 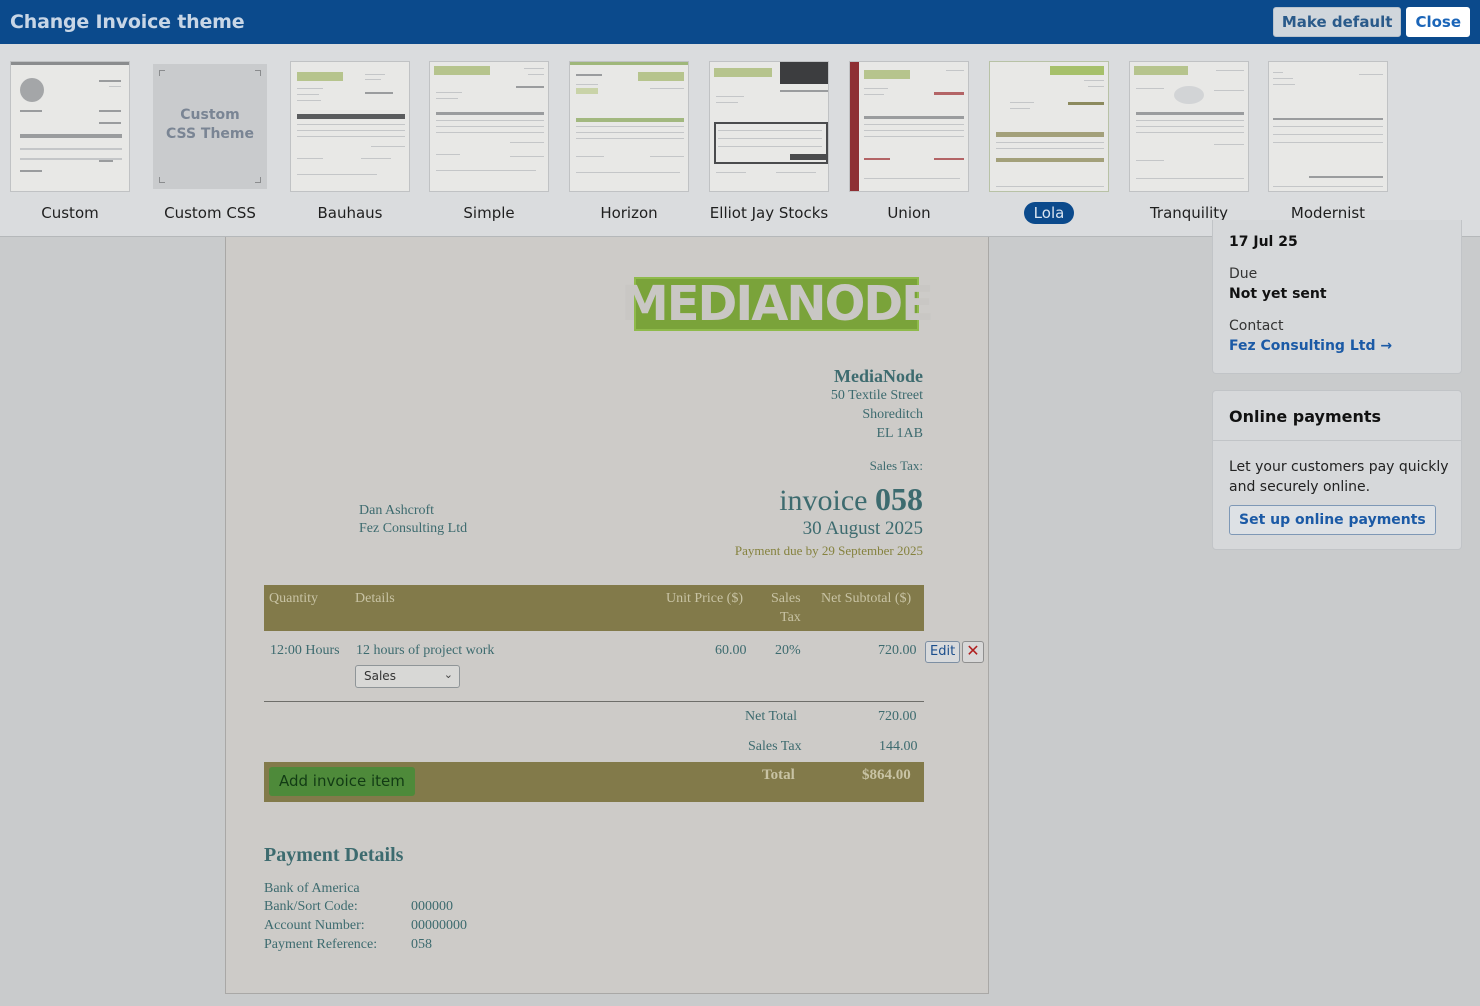 I want to click on due-value: Not yet sent, so click(x=1278, y=294).